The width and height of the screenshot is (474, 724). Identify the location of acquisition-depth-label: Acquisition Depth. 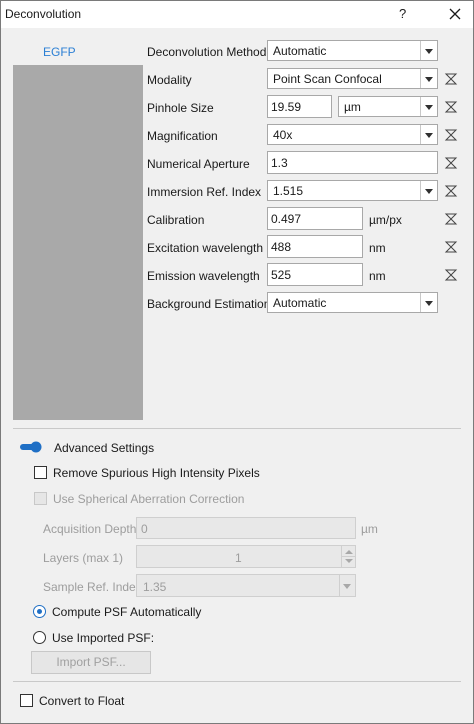
(90, 529).